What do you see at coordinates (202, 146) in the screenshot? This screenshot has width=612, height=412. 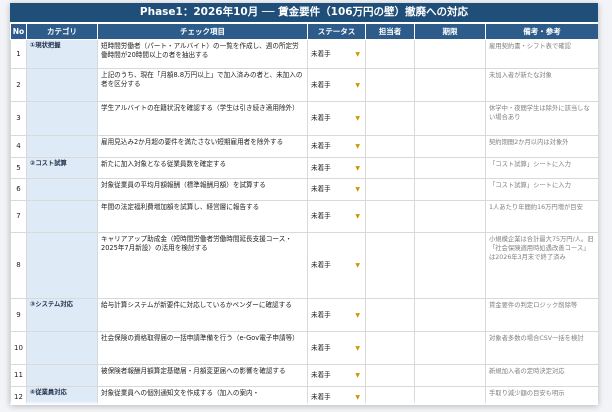 I see `check-item-cell: 雇用見込み2か月超の要件を満たさない短期雇用者を除外する` at bounding box center [202, 146].